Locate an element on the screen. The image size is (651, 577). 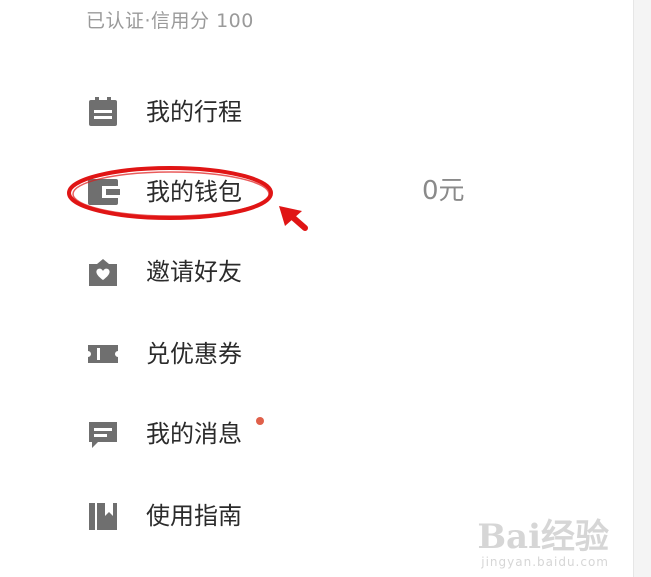
scroll-edge is located at coordinates (642, 288).